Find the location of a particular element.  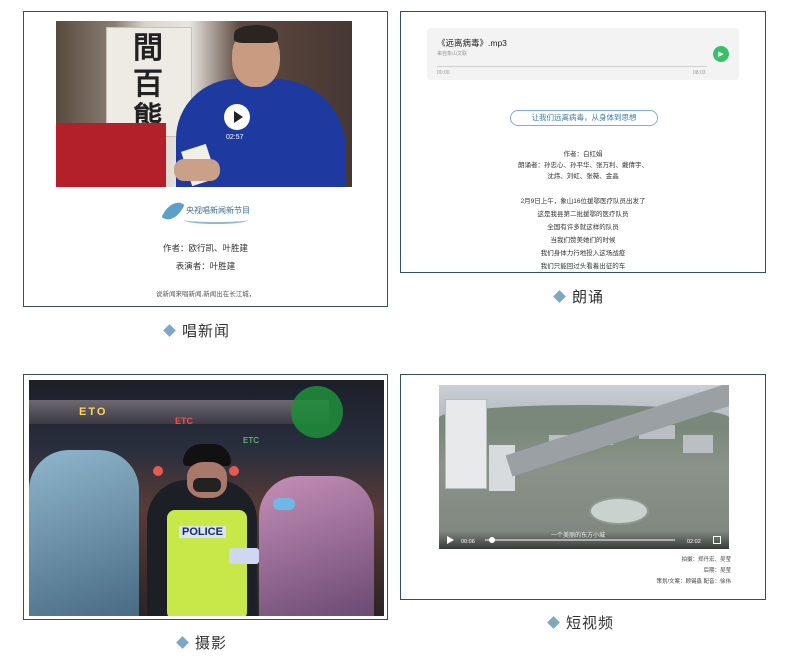

city-video: 00:06 一个美丽的东方小城 02:02 is located at coordinates (584, 467).